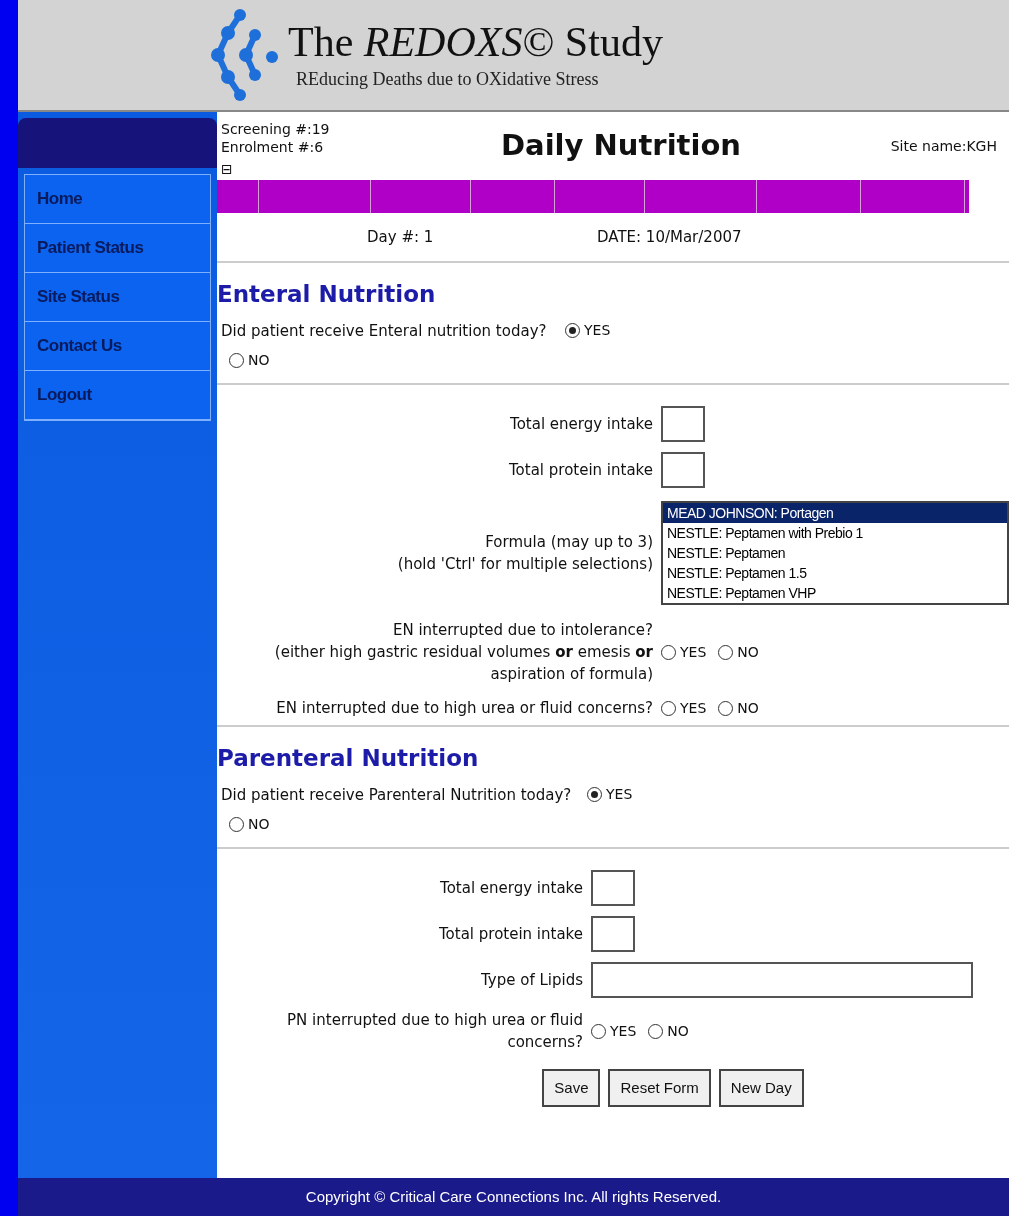  I want to click on field-label: Type of Lipids, so click(531, 980).